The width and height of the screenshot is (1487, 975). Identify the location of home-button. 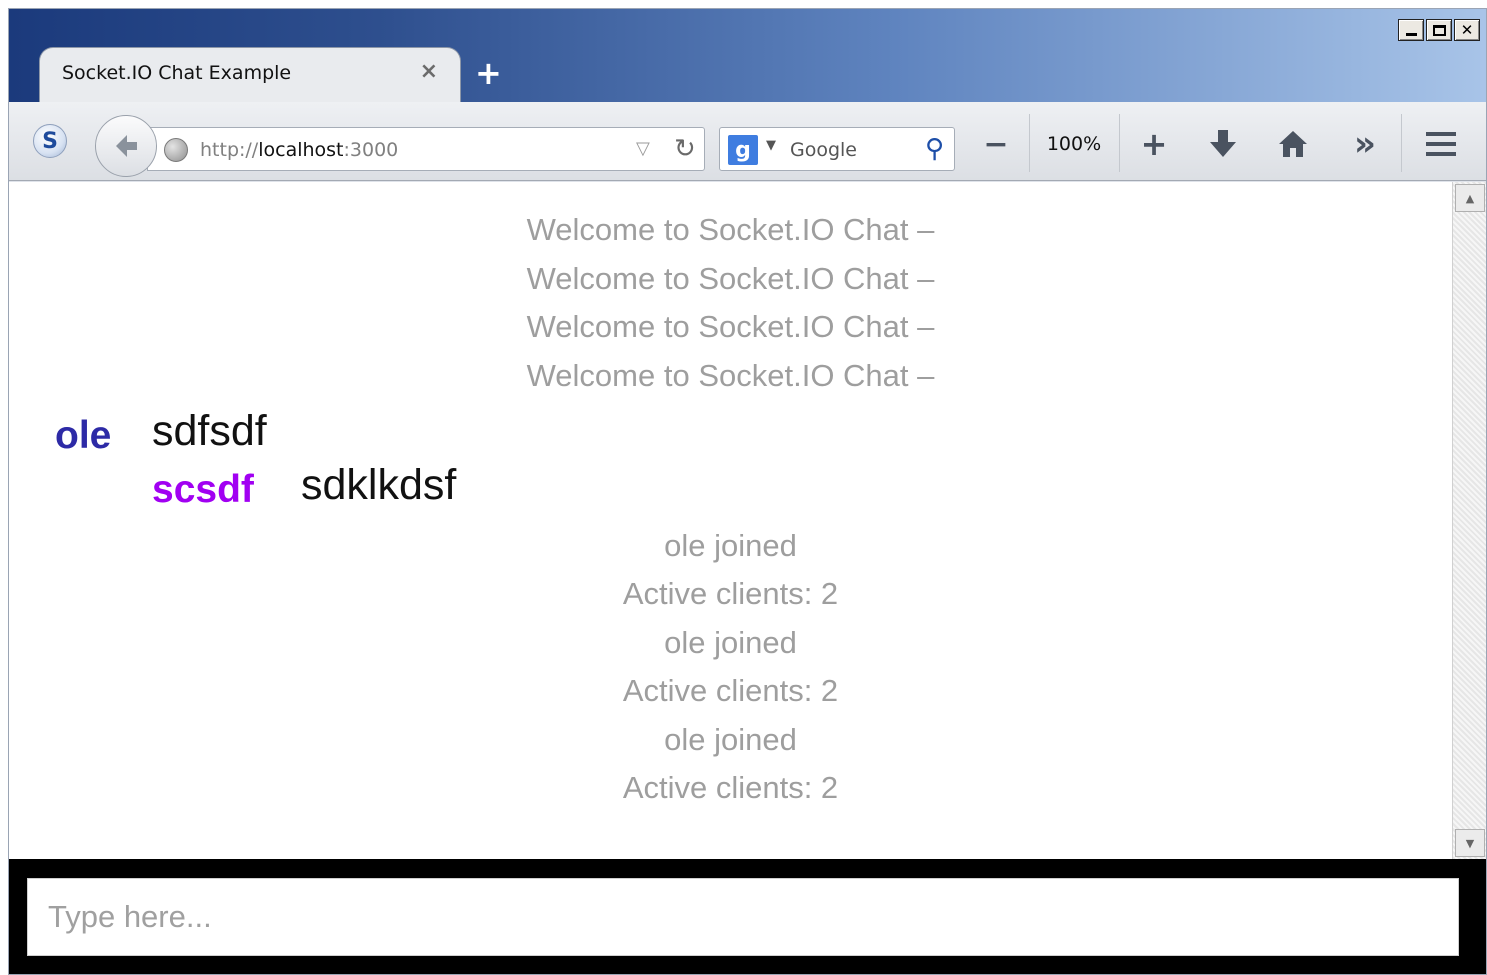
(1293, 144).